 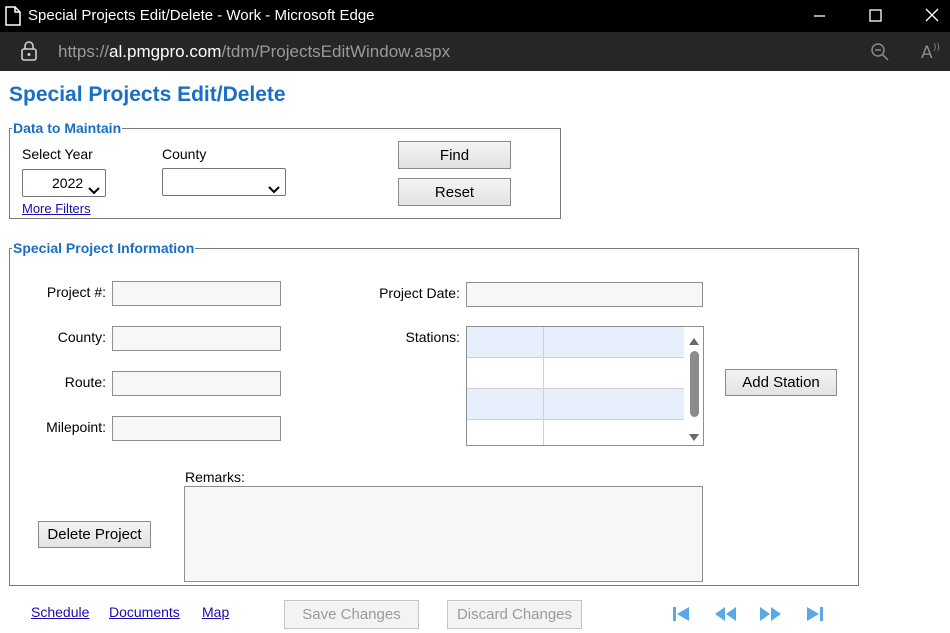 What do you see at coordinates (29, 52) in the screenshot?
I see `lock-icon` at bounding box center [29, 52].